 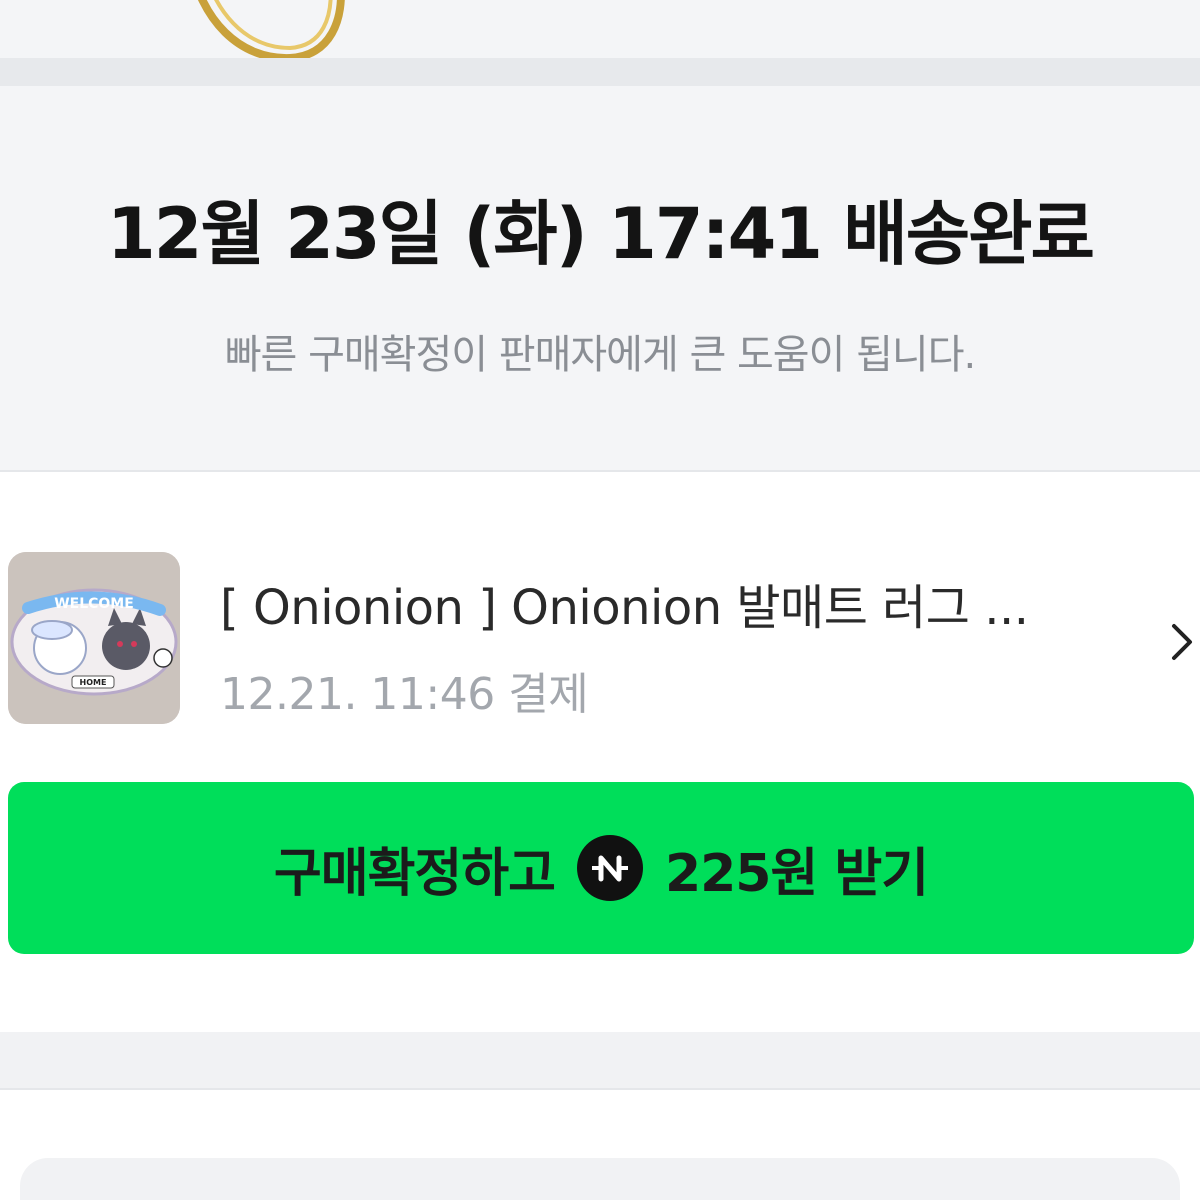 I want to click on next-section-card, so click(x=600, y=1179).